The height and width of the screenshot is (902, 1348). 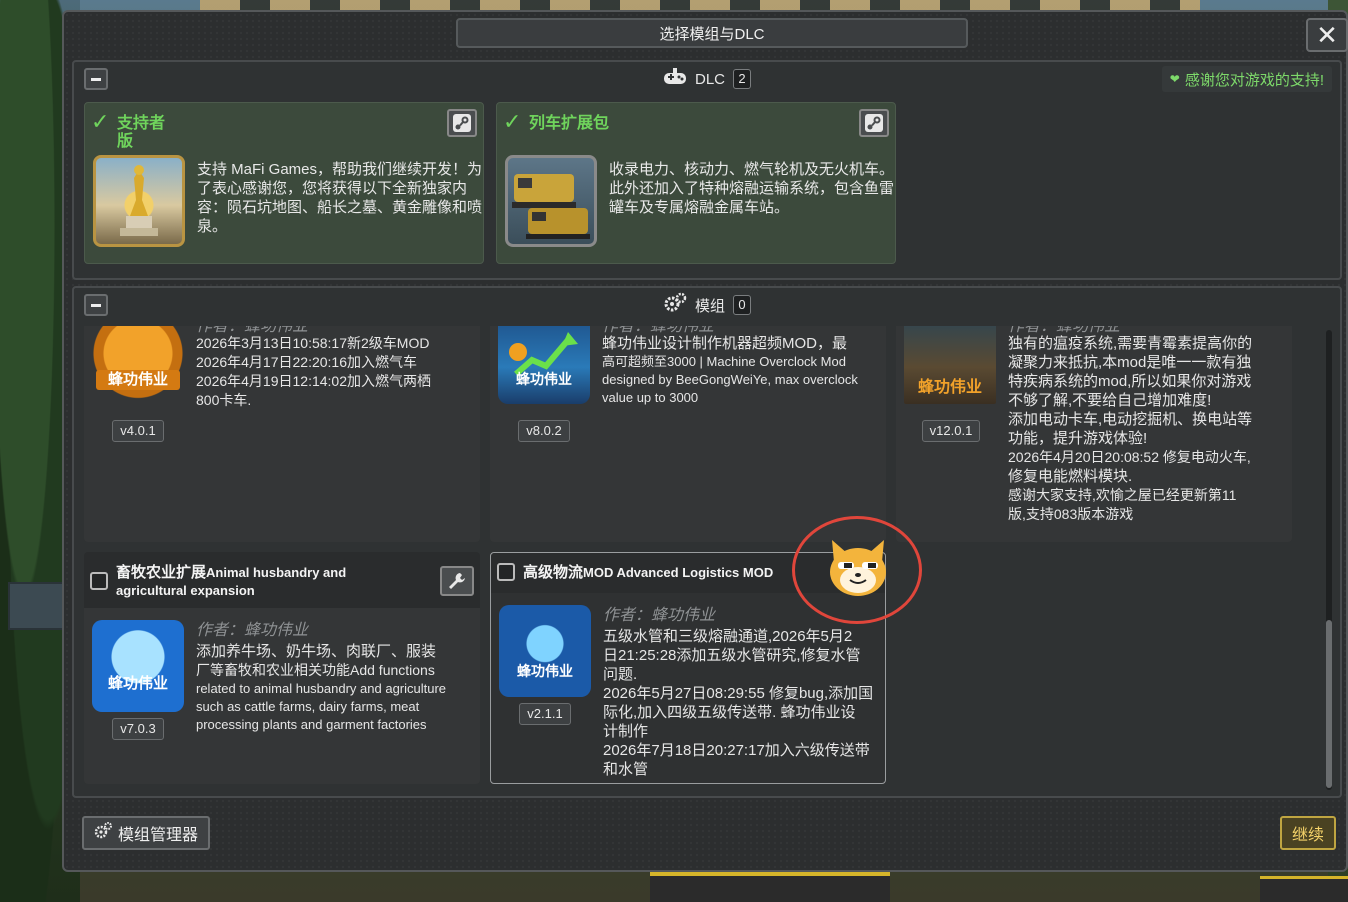 I want to click on mod-description-line: 独有的瘟疫系统,需要青霉素提高你的, so click(x=1130, y=343).